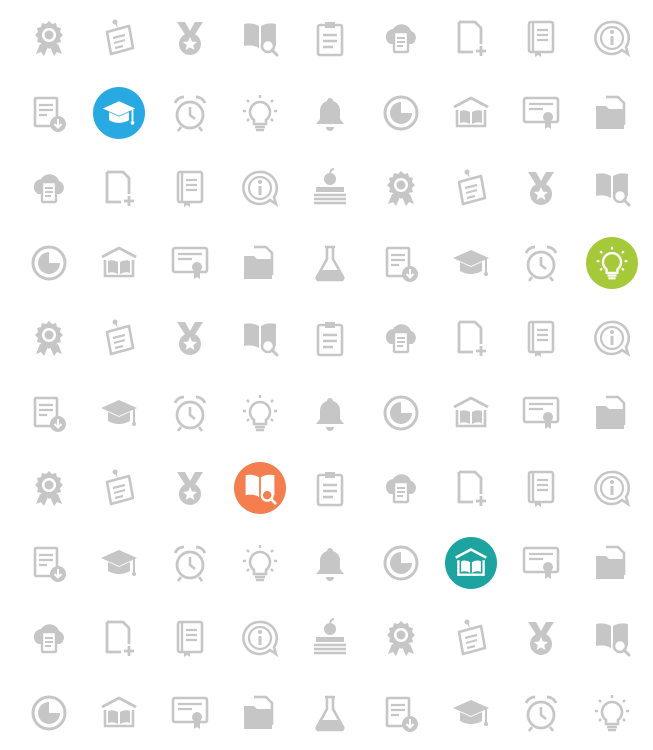 This screenshot has width=653, height=750. I want to click on library-icon, so click(119, 263).